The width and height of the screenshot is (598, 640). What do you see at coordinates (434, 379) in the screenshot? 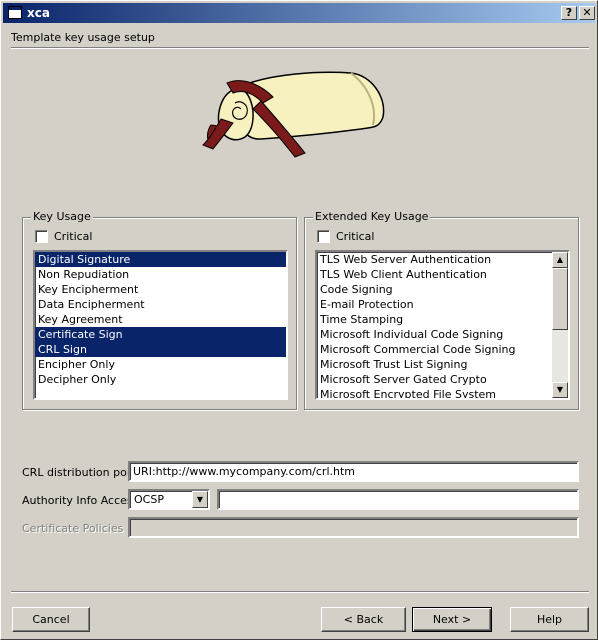
I see `extended-key-usage-item: Microsoft Server Gated Crypto` at bounding box center [434, 379].